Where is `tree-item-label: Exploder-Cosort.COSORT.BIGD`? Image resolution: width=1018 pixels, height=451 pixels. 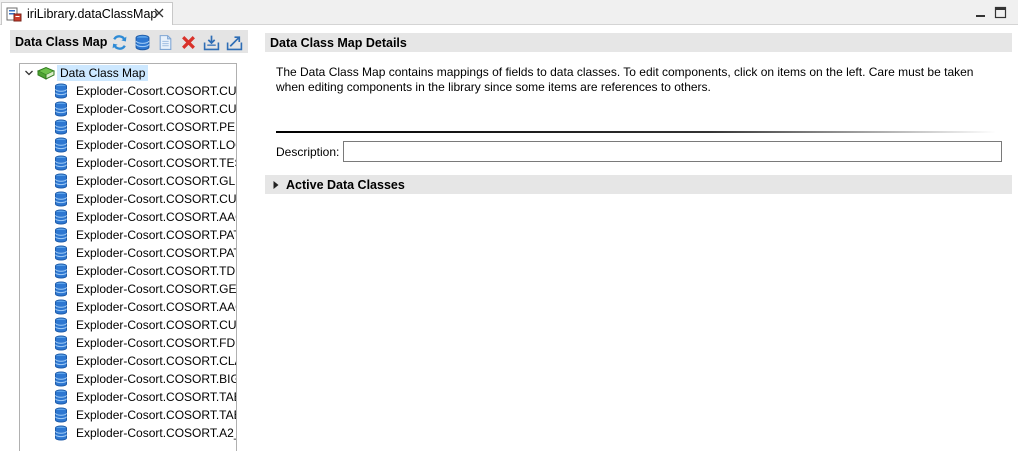
tree-item-label: Exploder-Cosort.COSORT.BIGD is located at coordinates (156, 379).